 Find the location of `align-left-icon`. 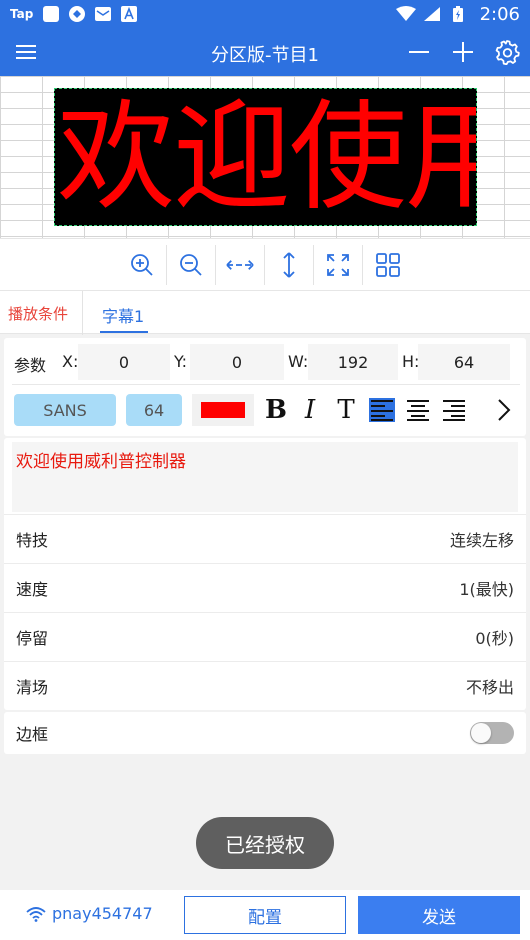

align-left-icon is located at coordinates (382, 410).